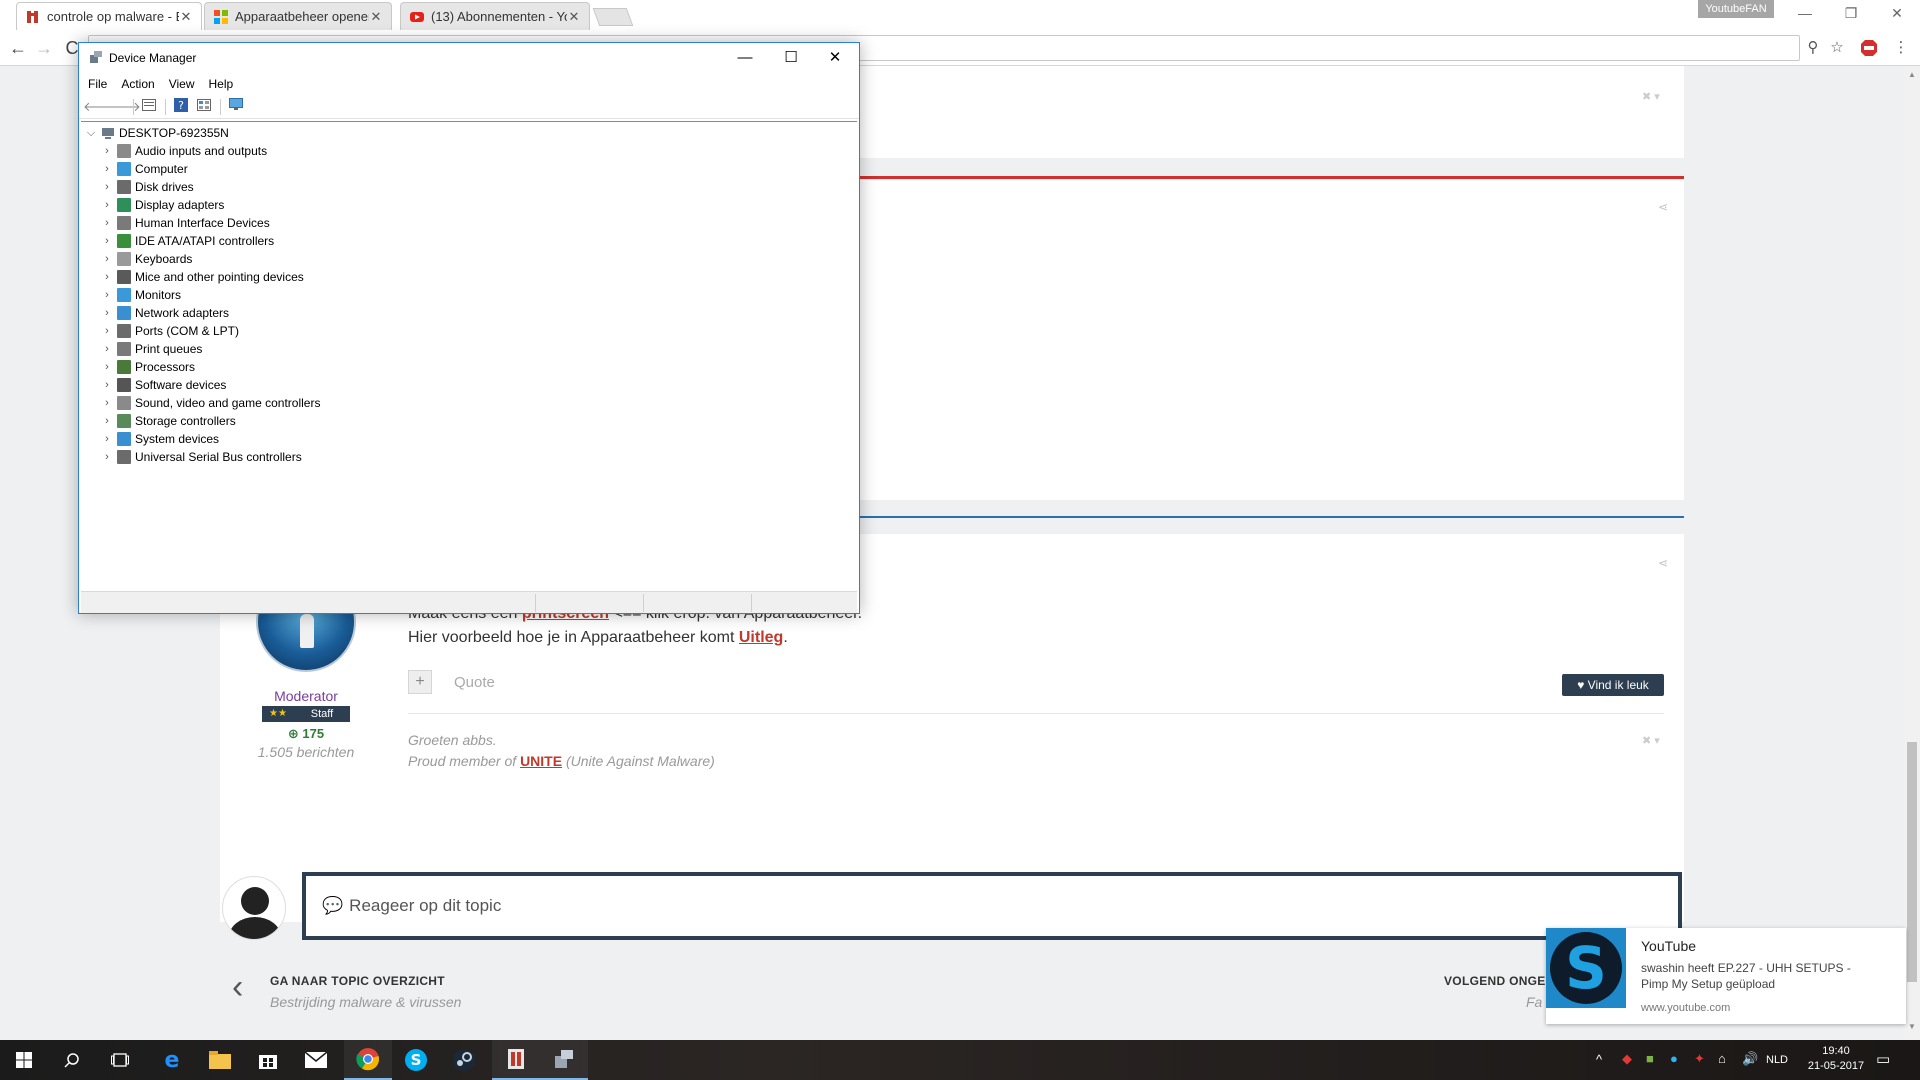 The height and width of the screenshot is (1080, 1920). What do you see at coordinates (169, 331) in the screenshot?
I see `device-category: › Ports (COM & LPT)` at bounding box center [169, 331].